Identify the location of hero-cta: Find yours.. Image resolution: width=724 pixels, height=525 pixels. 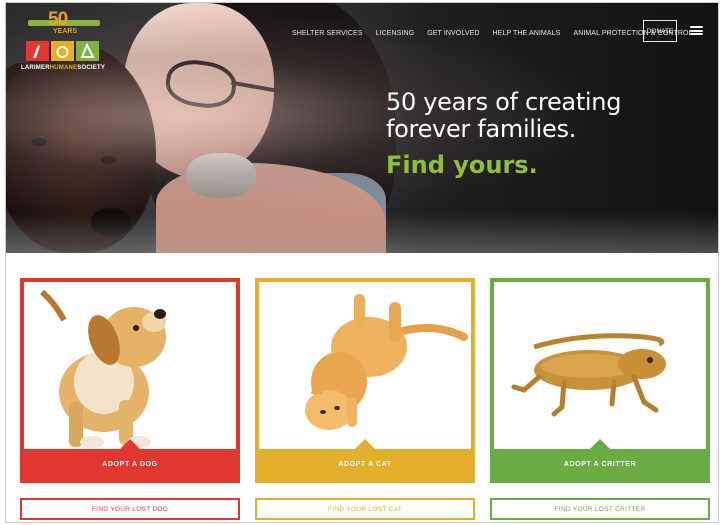
(536, 165).